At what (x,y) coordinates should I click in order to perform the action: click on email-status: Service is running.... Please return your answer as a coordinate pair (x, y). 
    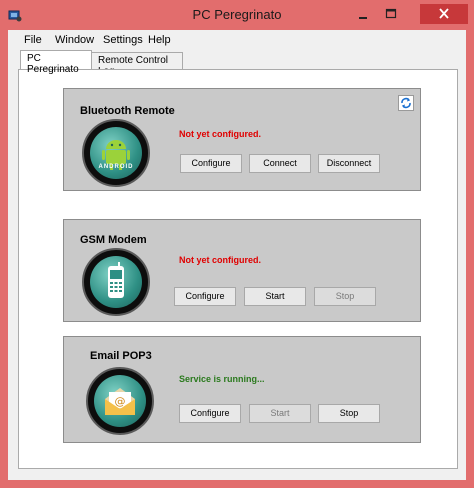
    Looking at the image, I should click on (222, 379).